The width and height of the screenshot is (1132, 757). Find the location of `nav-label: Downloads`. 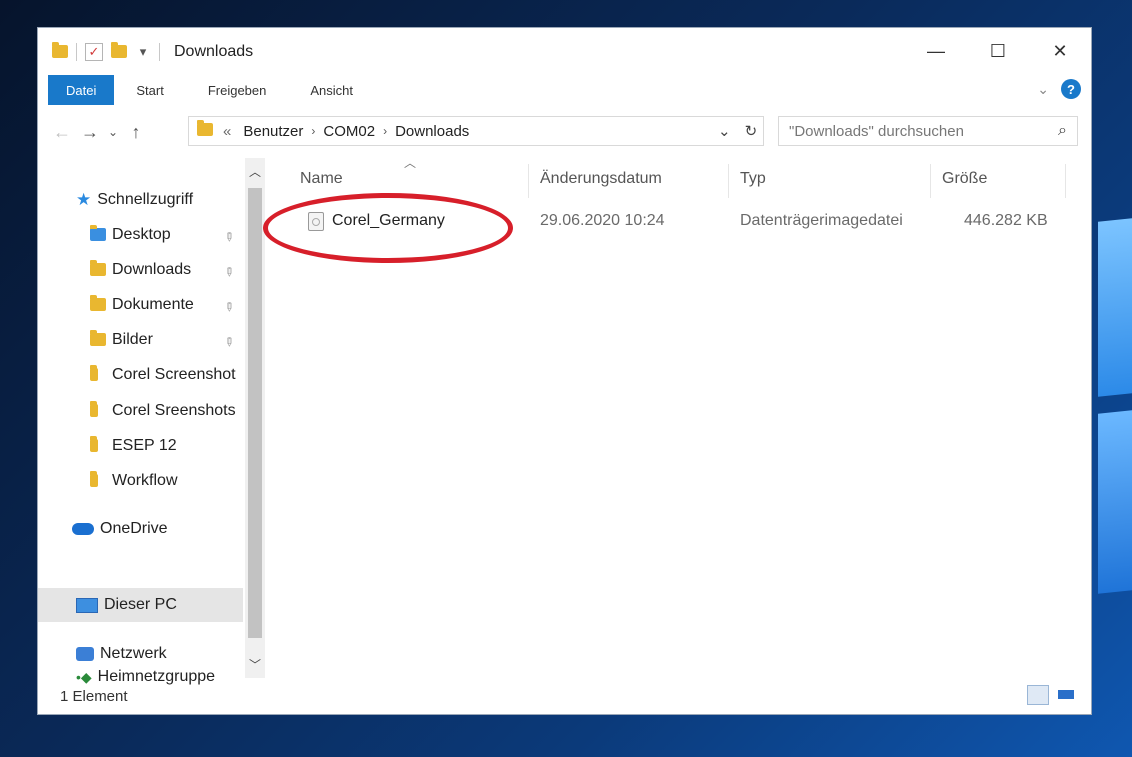

nav-label: Downloads is located at coordinates (152, 269).